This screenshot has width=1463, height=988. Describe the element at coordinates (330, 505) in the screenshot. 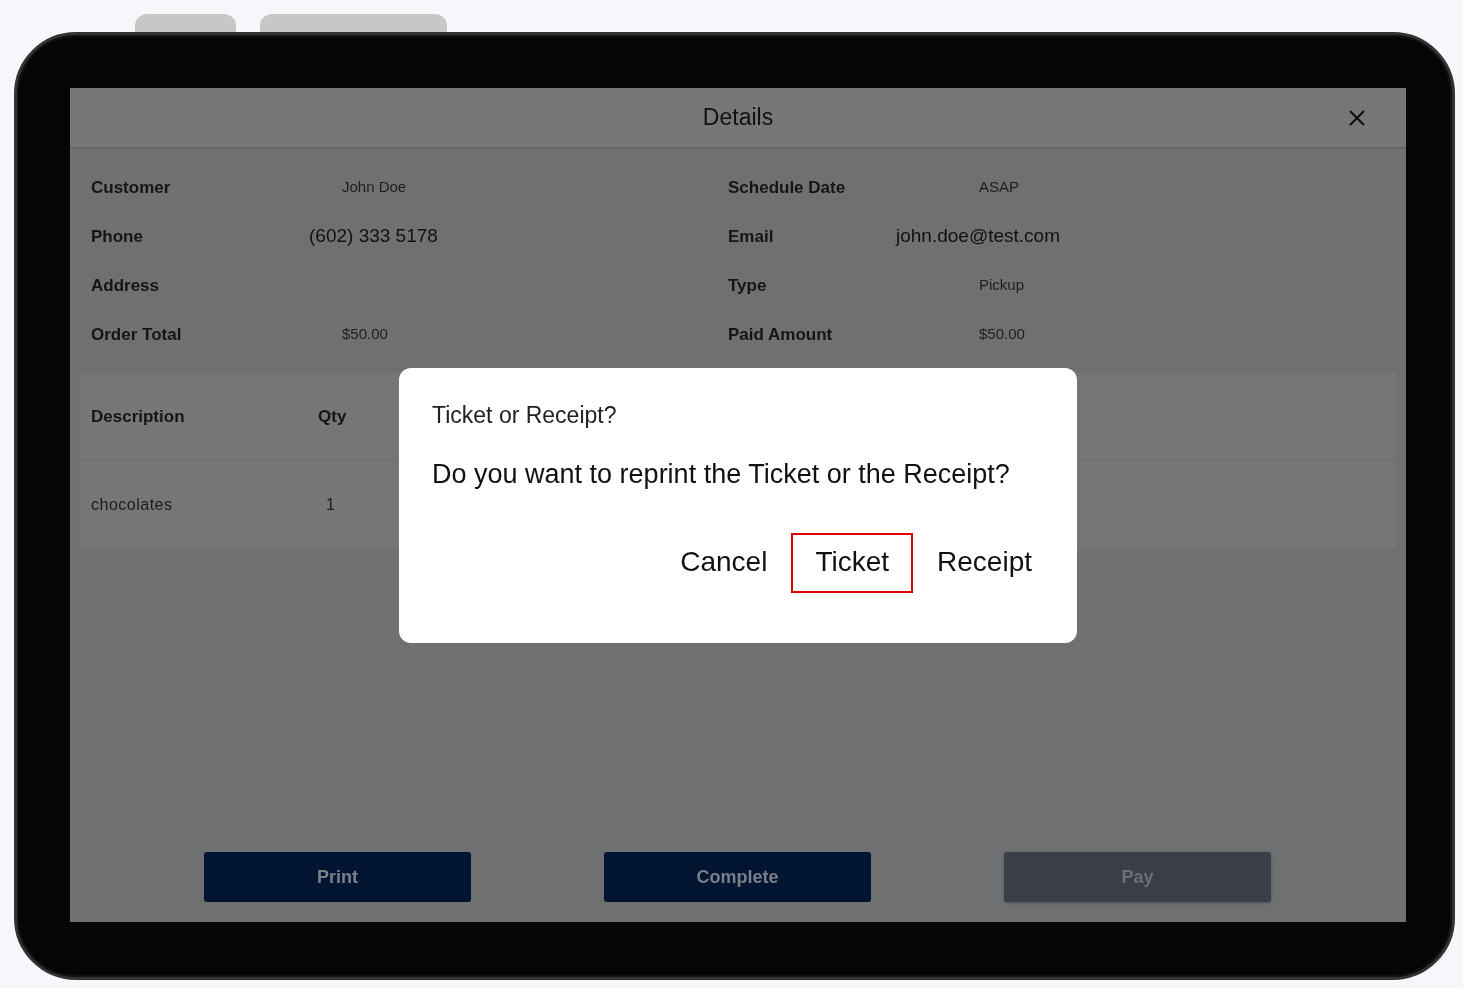

I see `table-cell-text: 1` at that location.